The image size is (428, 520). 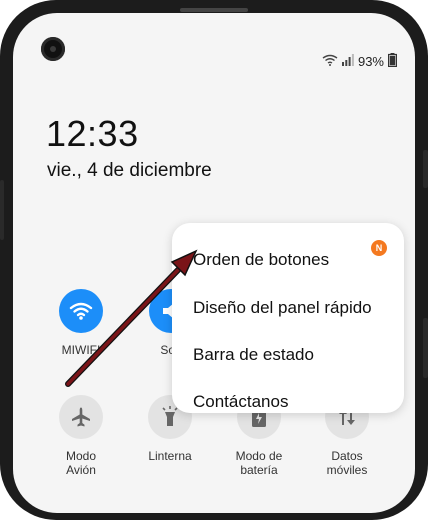 What do you see at coordinates (131, 318) in the screenshot?
I see `annotation-arrow-icon` at bounding box center [131, 318].